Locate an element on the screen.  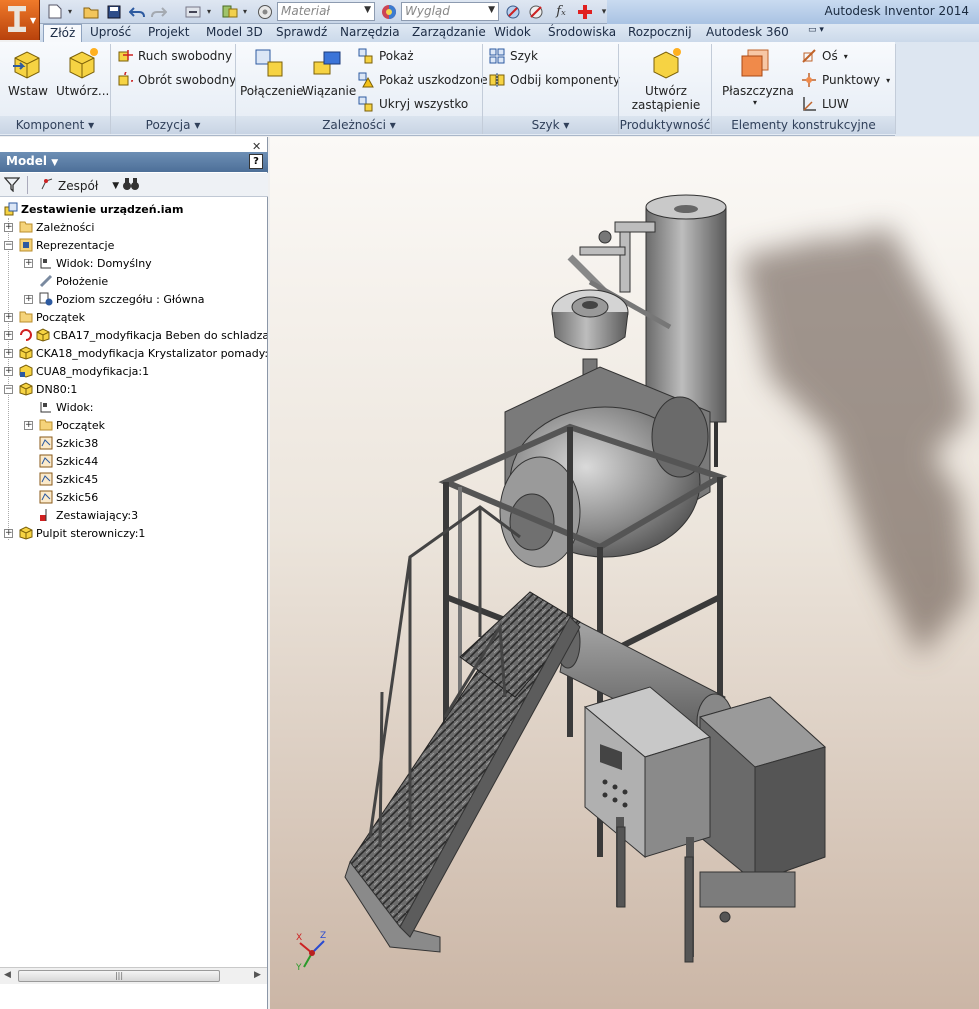
ucs-button: LUW is located at coordinates (825, 104).